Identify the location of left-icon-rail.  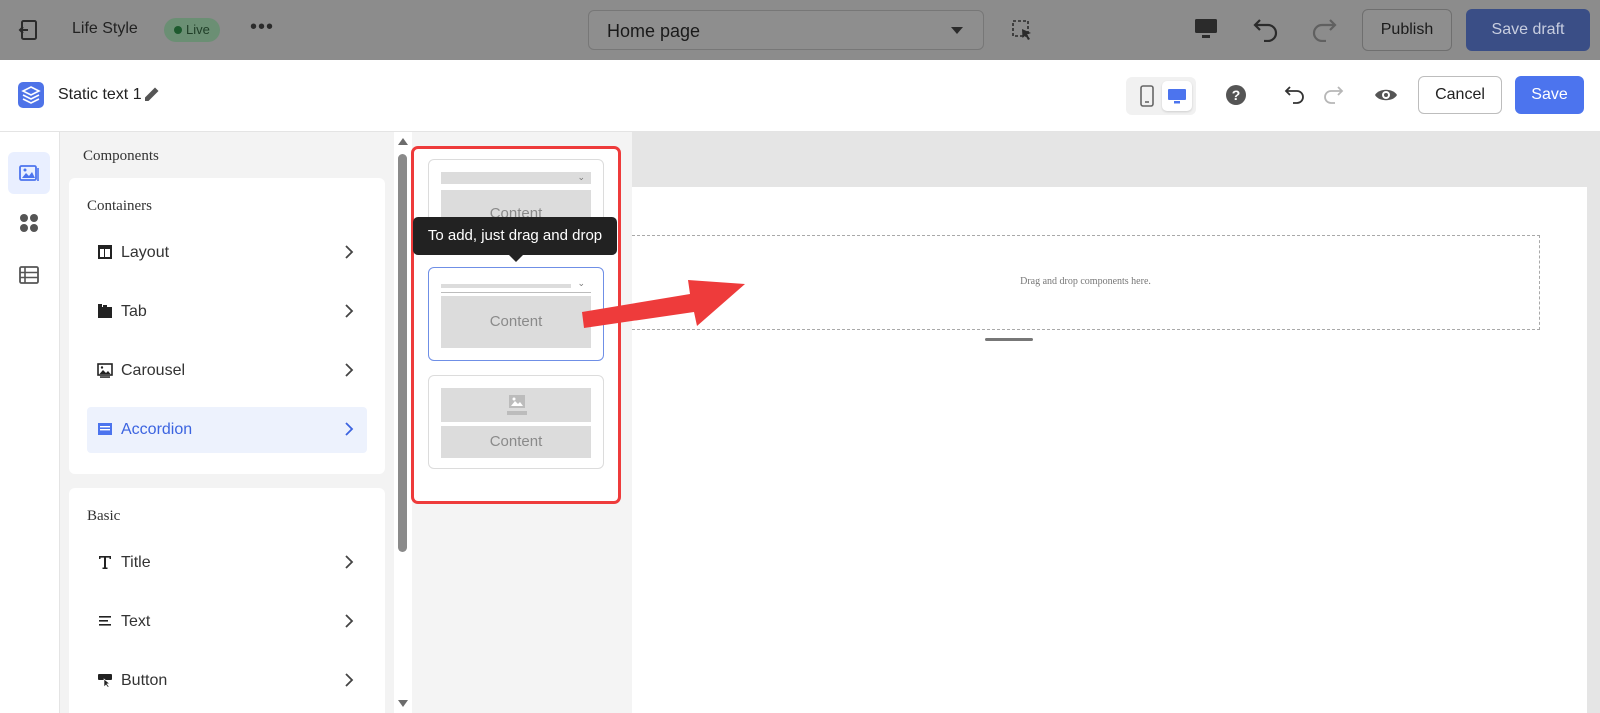
(30, 422).